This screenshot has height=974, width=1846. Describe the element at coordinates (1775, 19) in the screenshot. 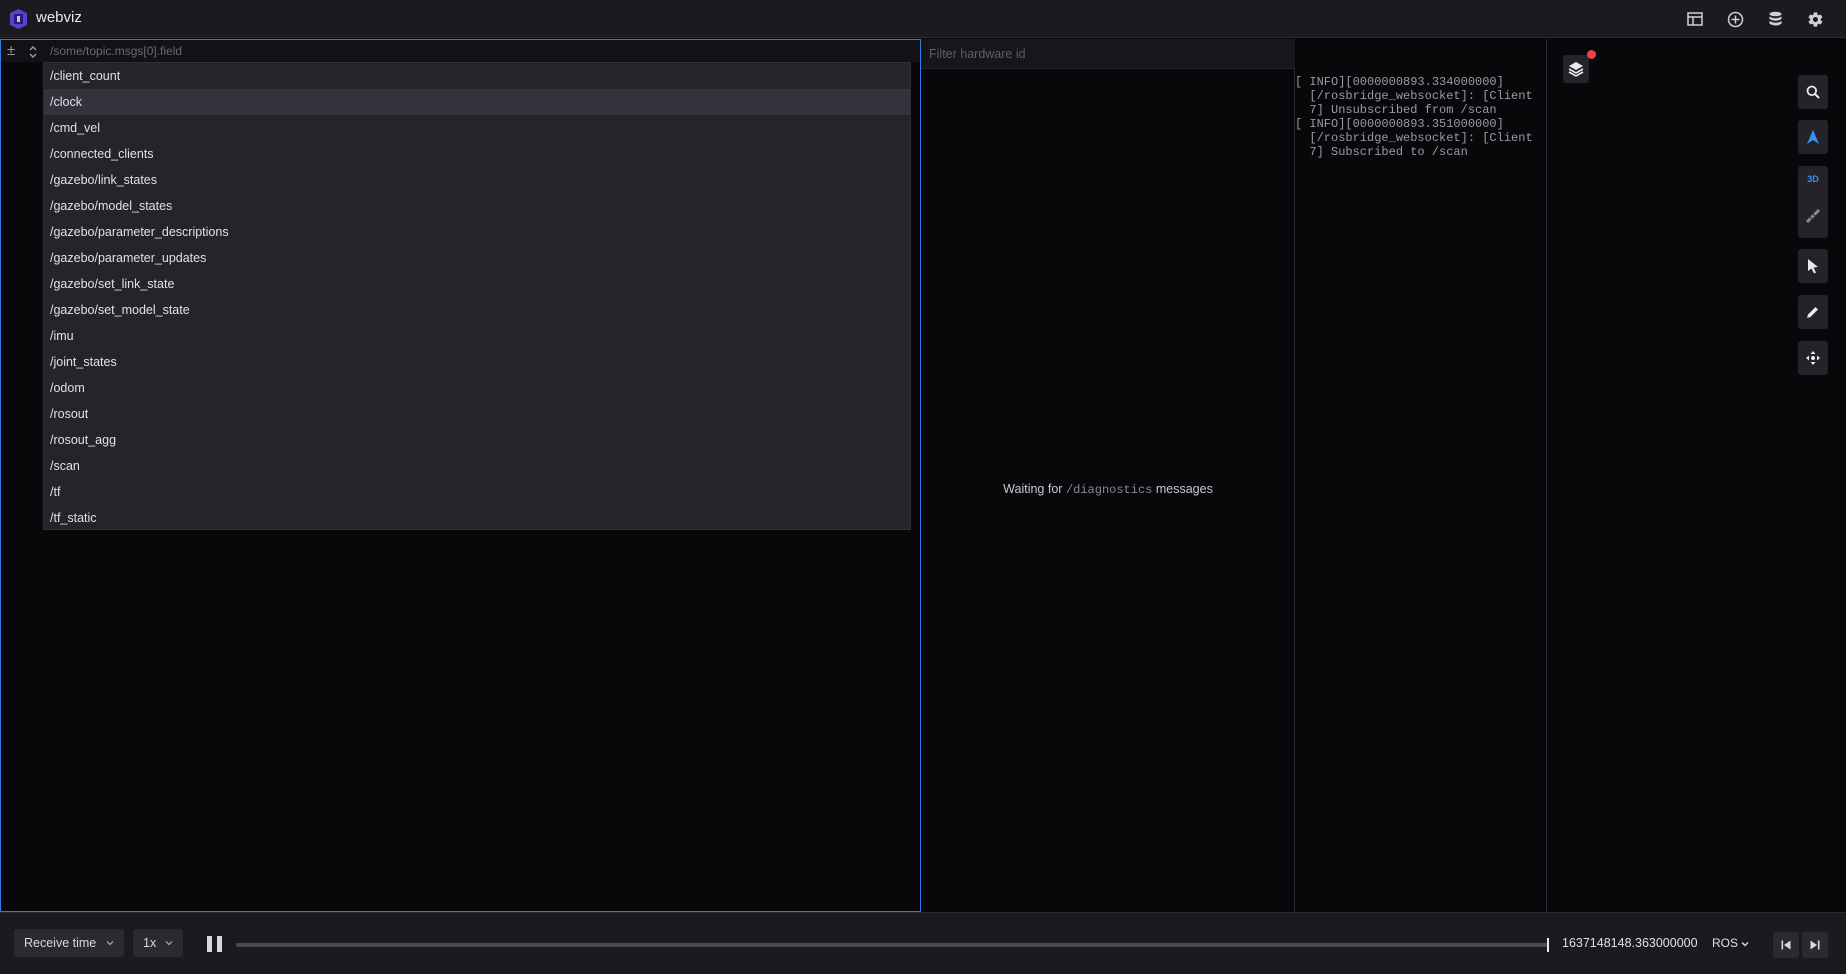

I see `data-source-icon` at that location.